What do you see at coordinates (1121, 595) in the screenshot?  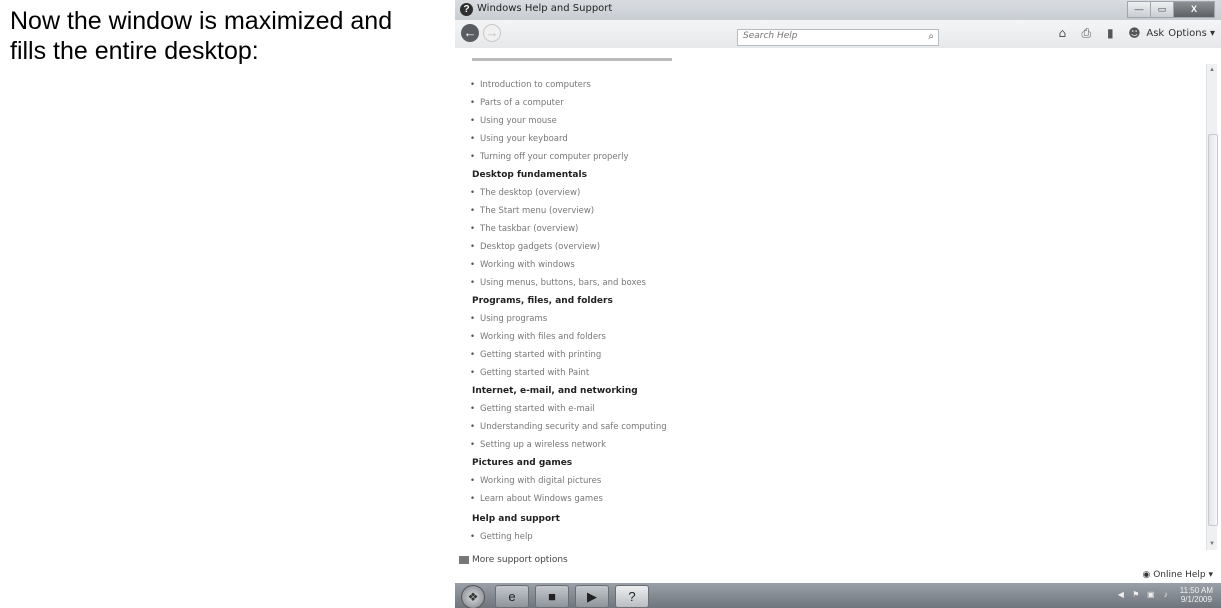 I see `show-hidden-icon: ◀` at bounding box center [1121, 595].